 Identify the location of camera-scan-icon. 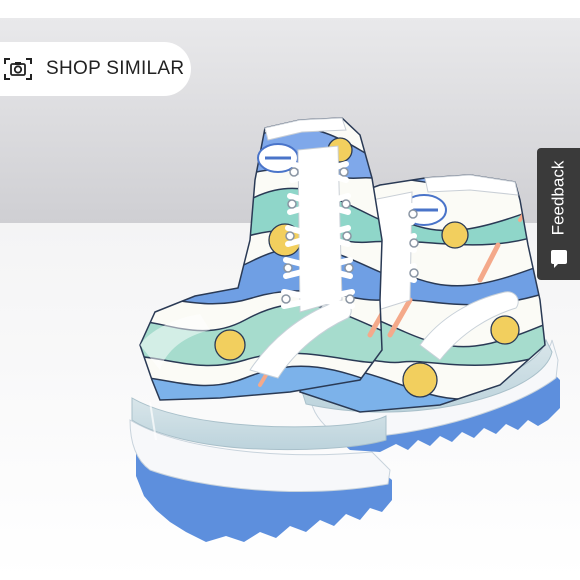
(18, 69).